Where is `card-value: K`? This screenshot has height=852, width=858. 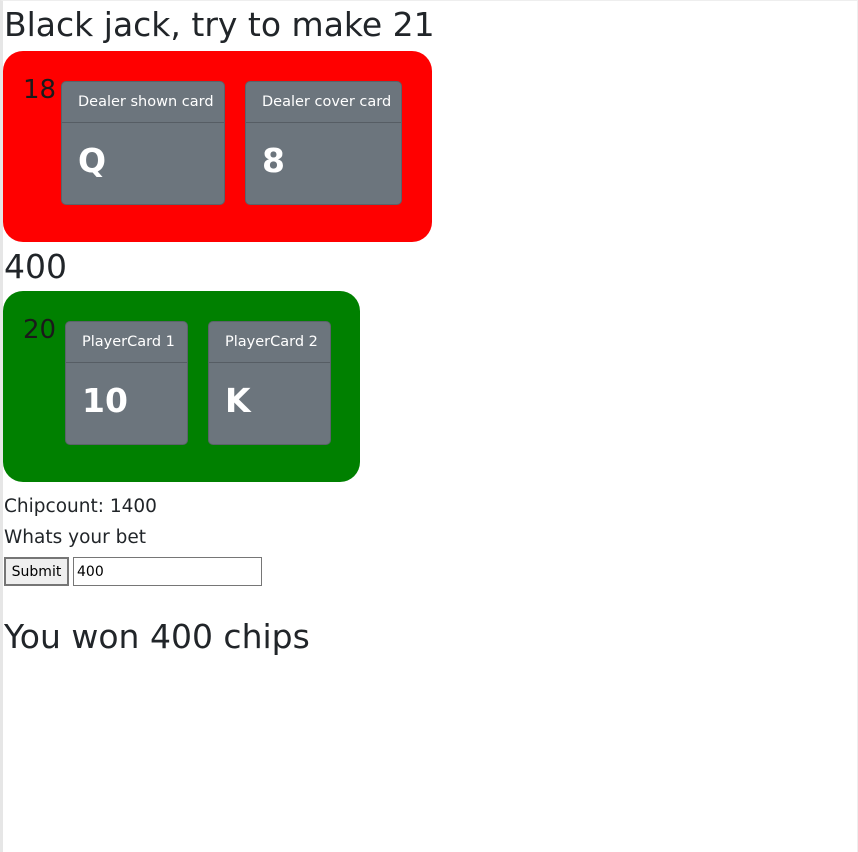
card-value: K is located at coordinates (238, 400).